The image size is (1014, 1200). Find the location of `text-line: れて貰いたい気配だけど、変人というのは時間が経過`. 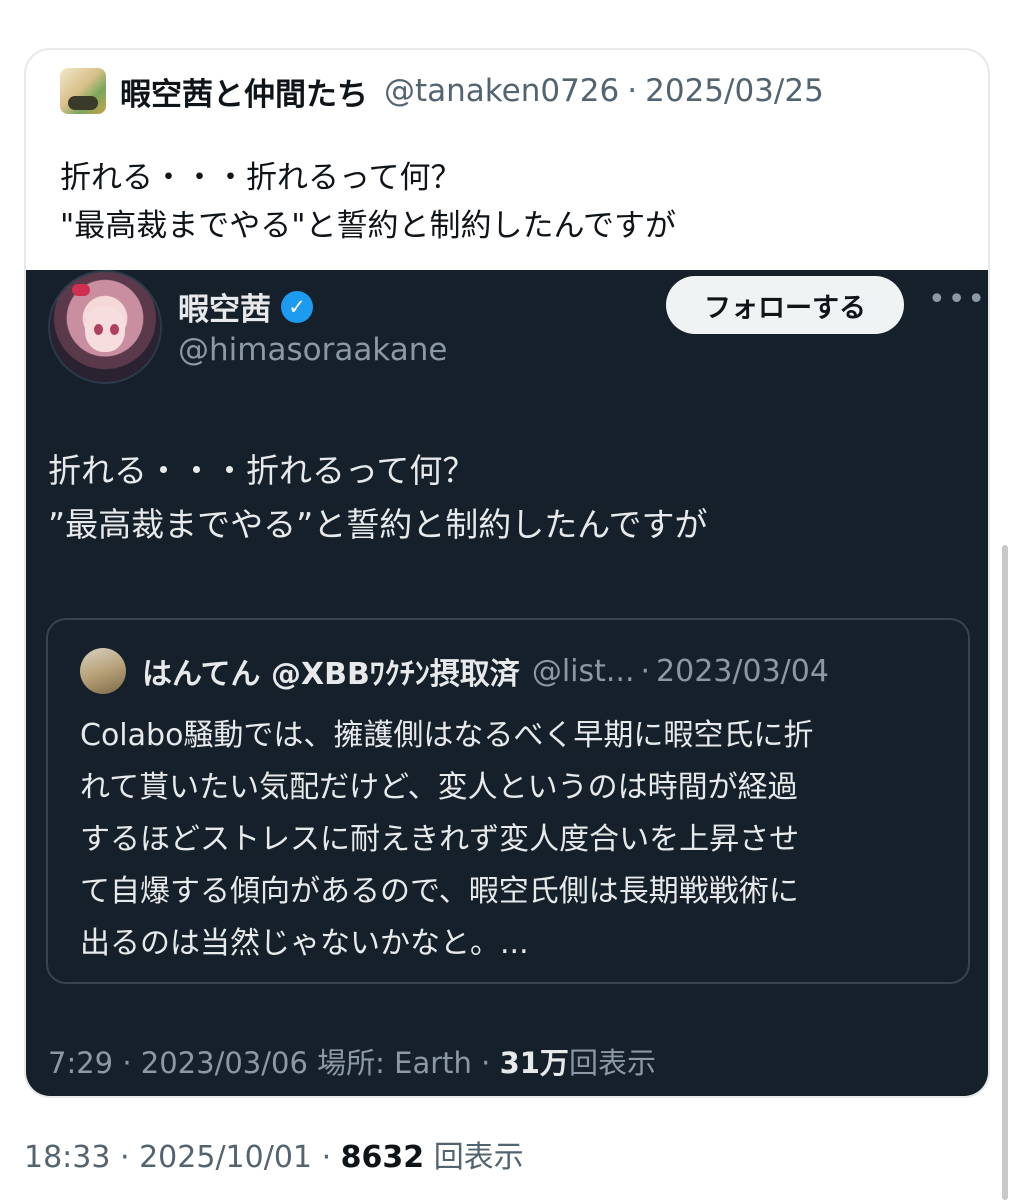

text-line: れて貰いたい気配だけど、変人というのは時間が経過 is located at coordinates (439, 787).